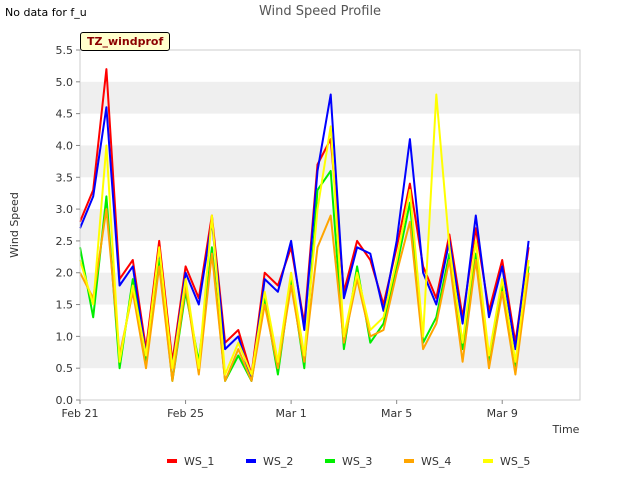 This screenshot has height=480, width=640. Describe the element at coordinates (65, 50) in the screenshot. I see `y-tick-label: 5.5` at that location.